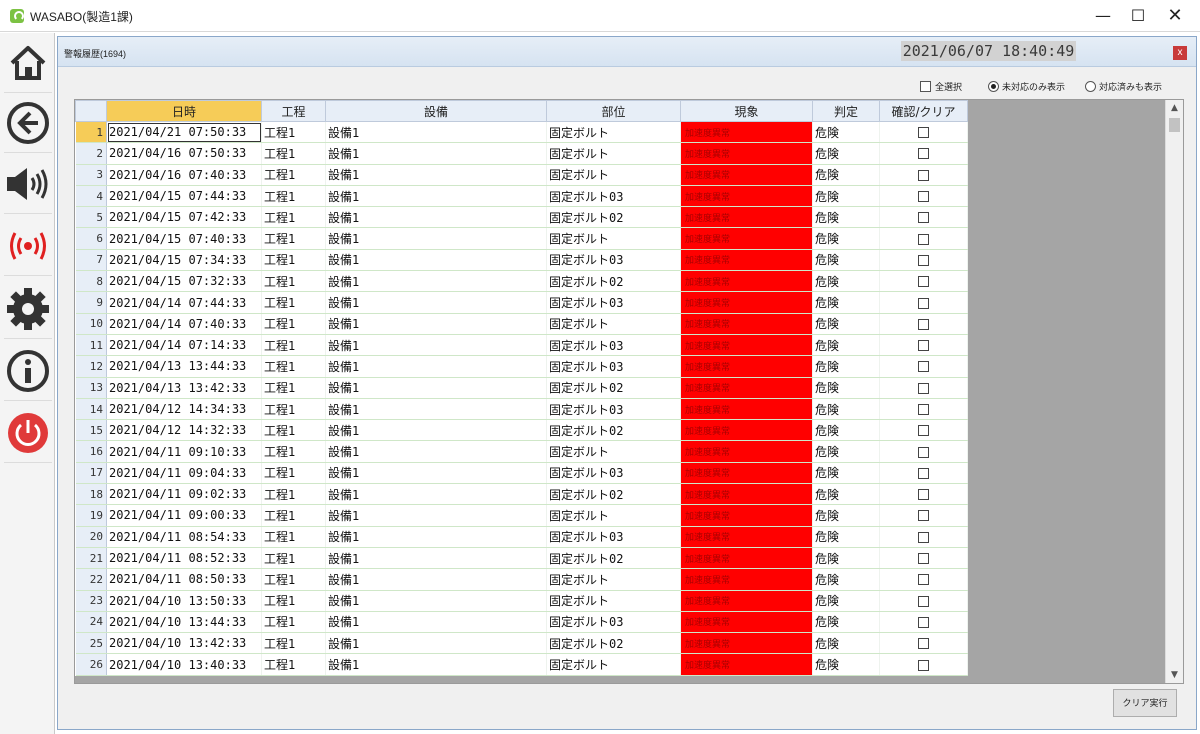  Describe the element at coordinates (91, 217) in the screenshot. I see `row-header-number: 5` at that location.